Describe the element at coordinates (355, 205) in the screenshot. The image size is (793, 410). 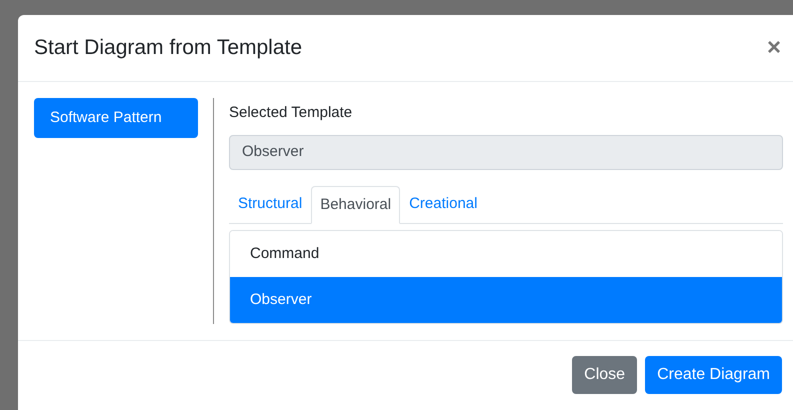
I see `tab: Behavioral` at that location.